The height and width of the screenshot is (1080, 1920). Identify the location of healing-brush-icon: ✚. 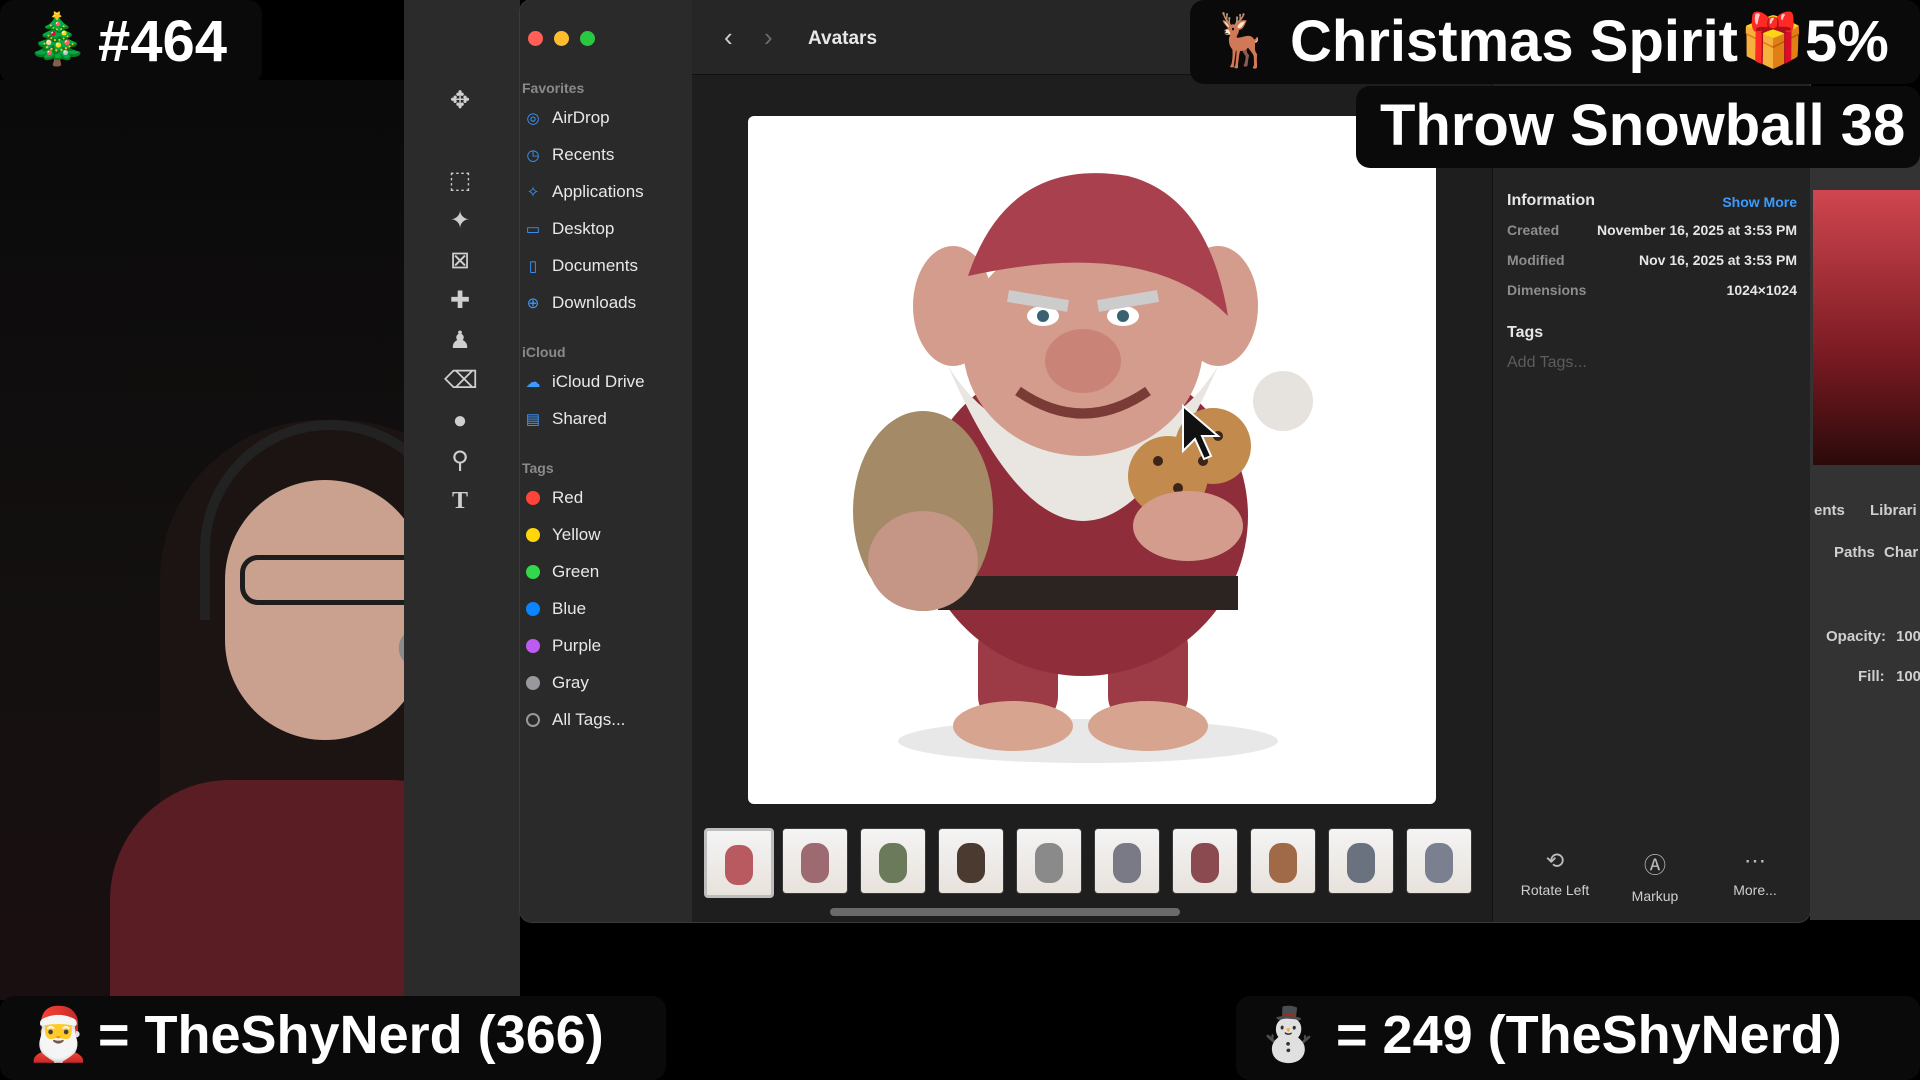
(460, 301).